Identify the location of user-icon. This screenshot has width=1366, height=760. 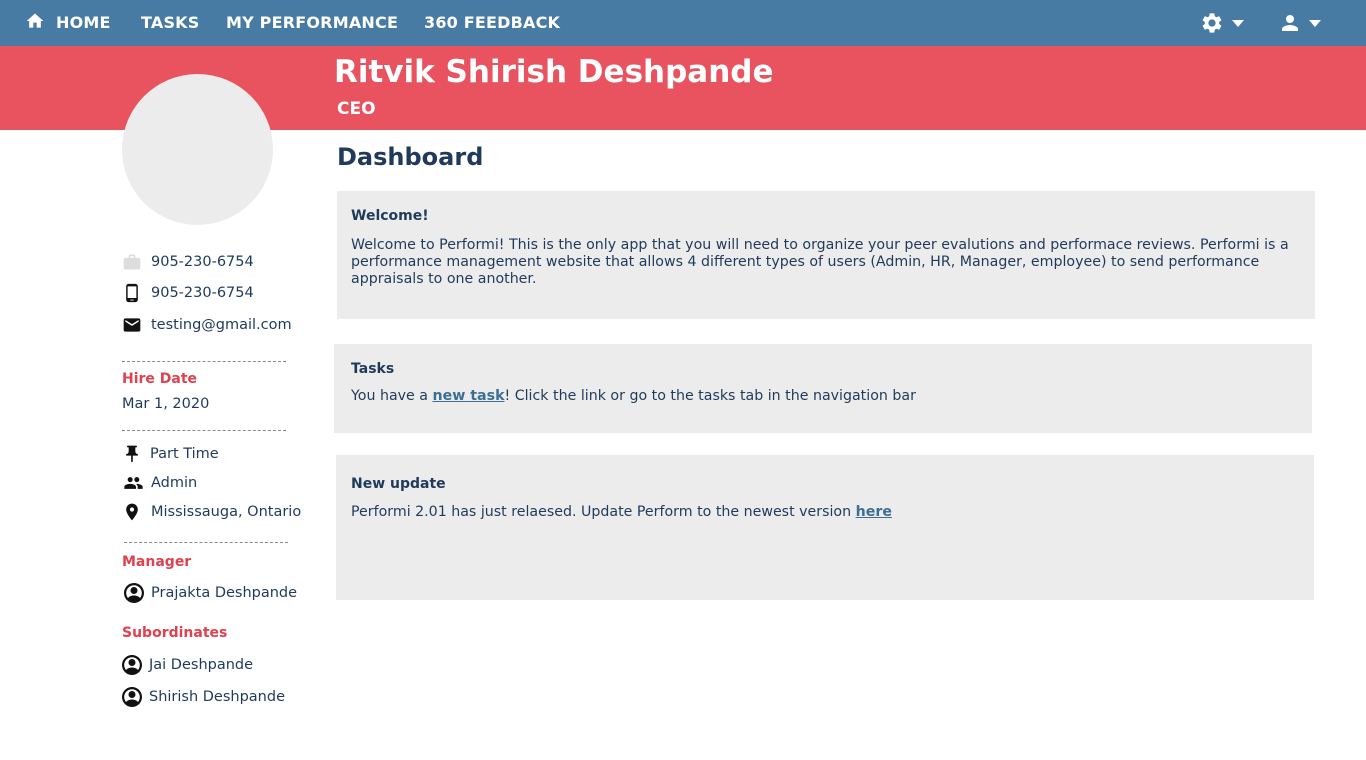
(1290, 23).